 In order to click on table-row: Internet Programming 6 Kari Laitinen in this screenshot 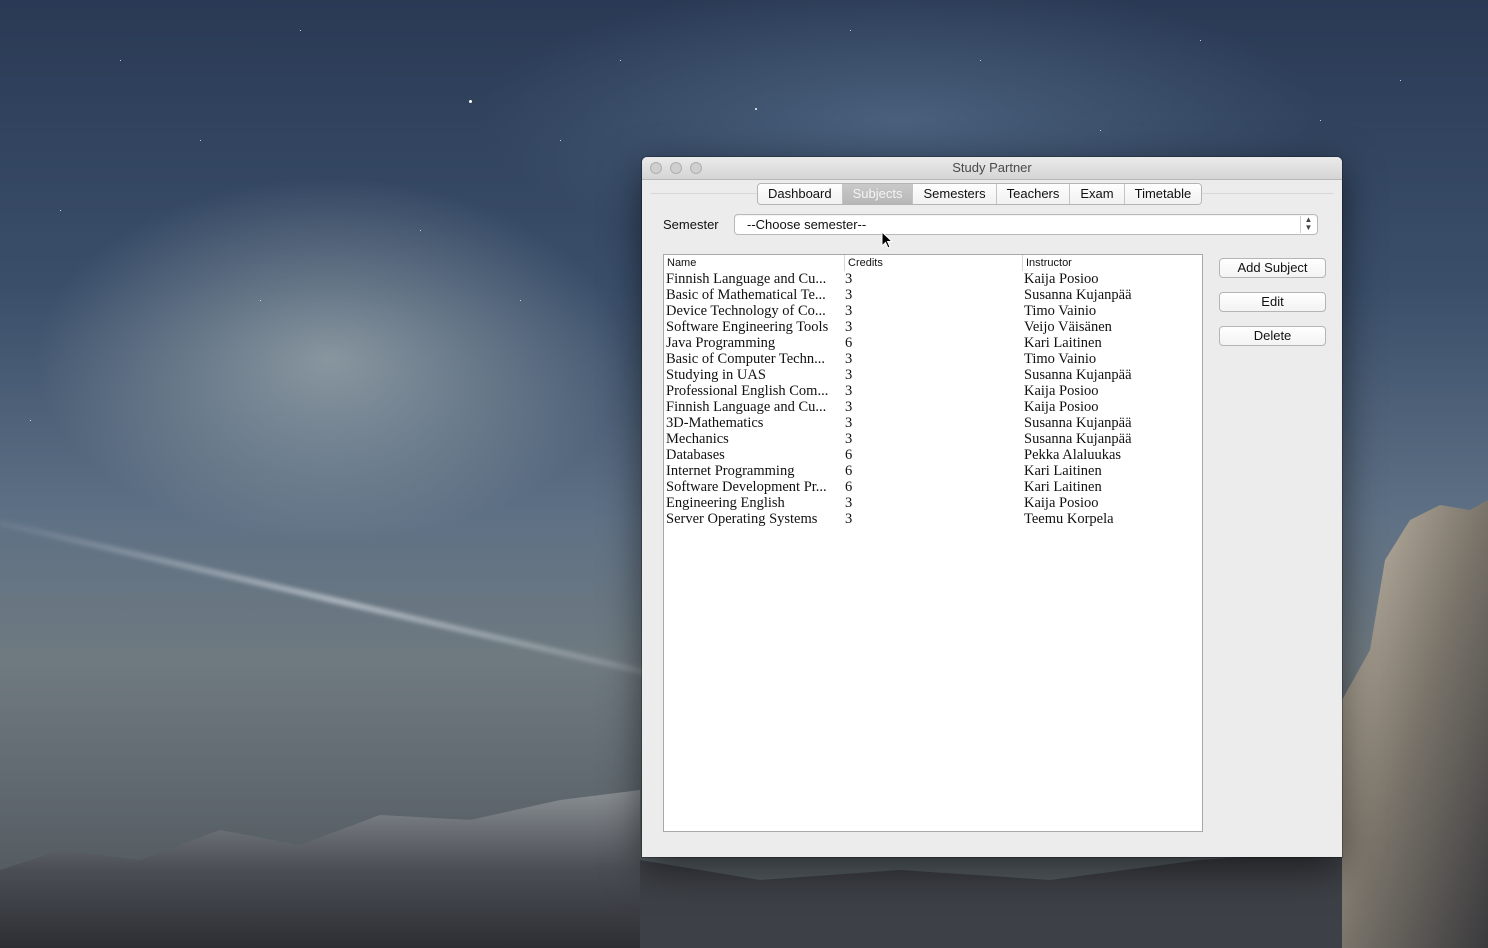, I will do `click(933, 471)`.